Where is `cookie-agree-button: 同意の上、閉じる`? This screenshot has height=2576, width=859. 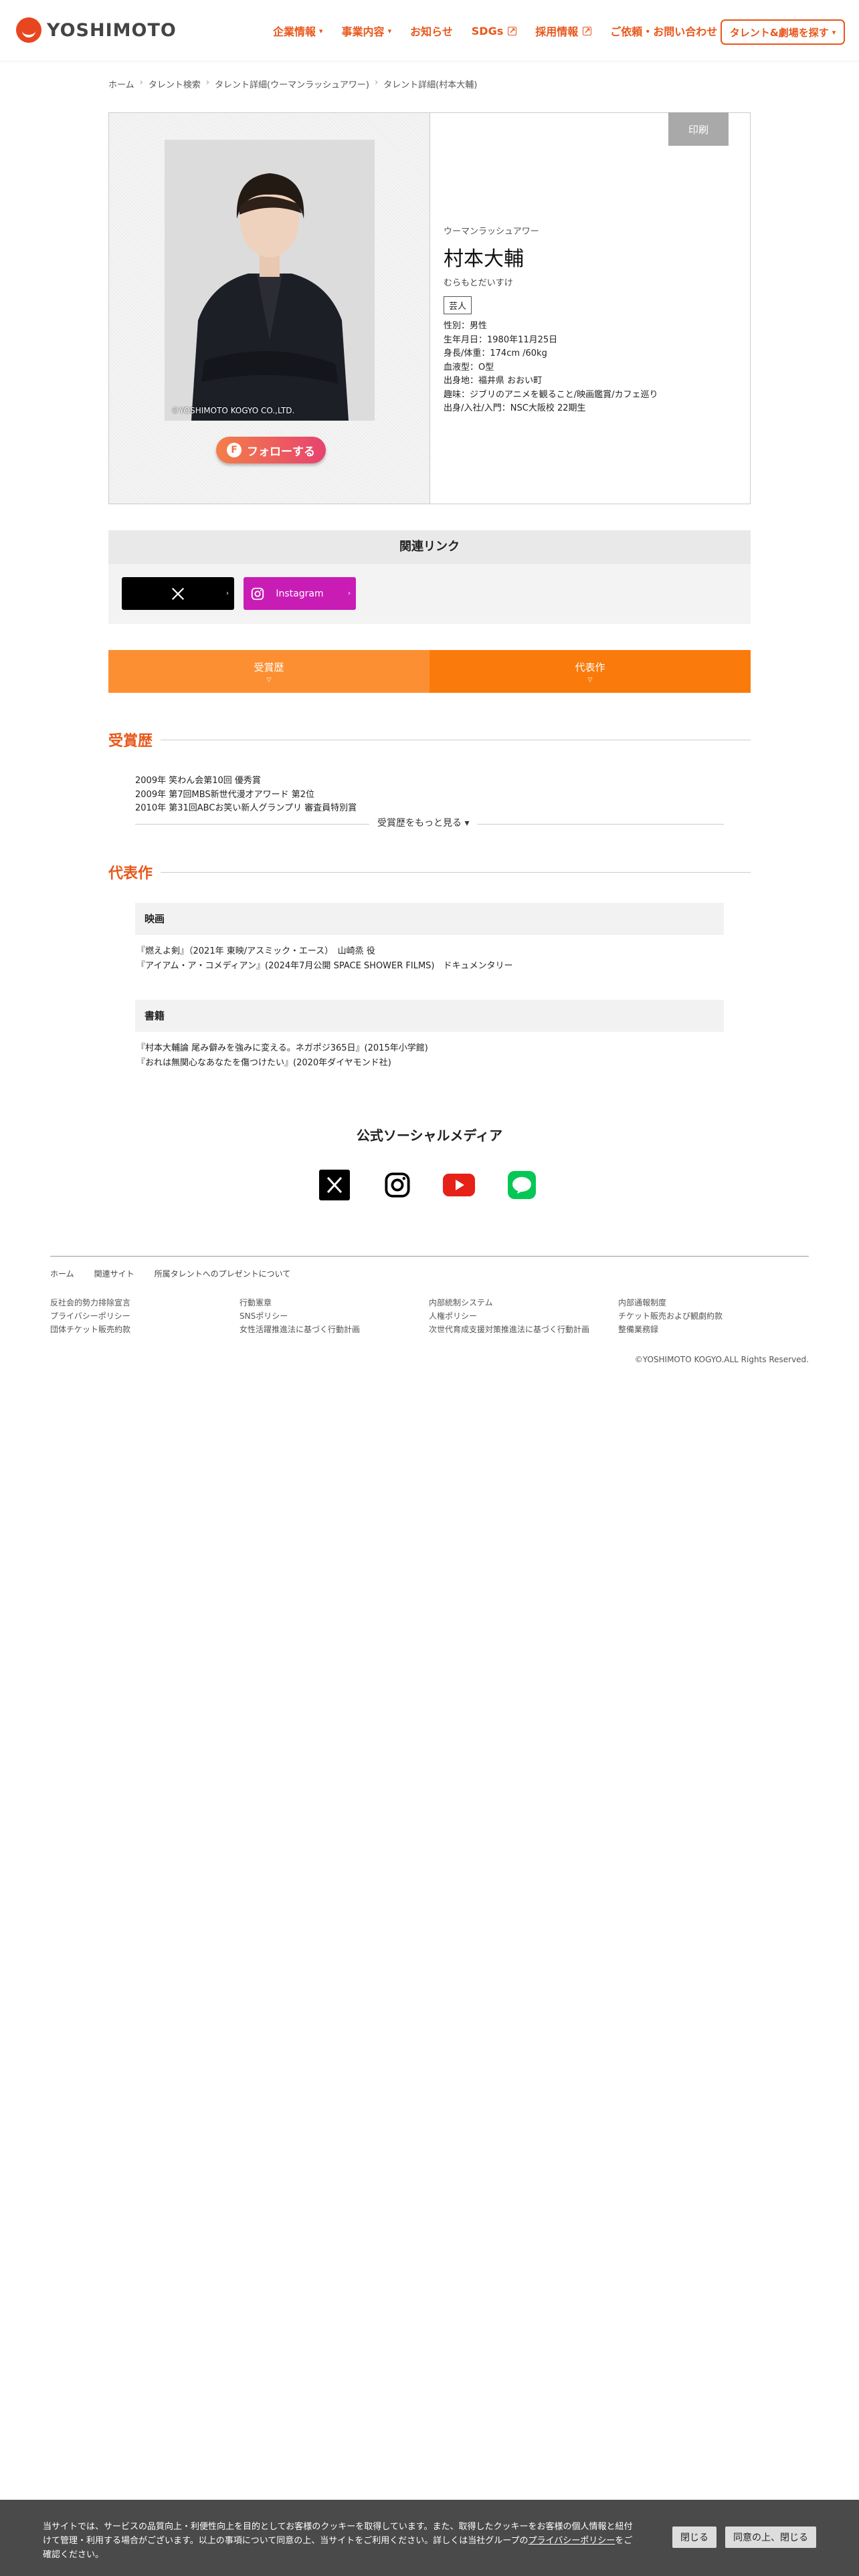 cookie-agree-button: 同意の上、閉じる is located at coordinates (770, 2537).